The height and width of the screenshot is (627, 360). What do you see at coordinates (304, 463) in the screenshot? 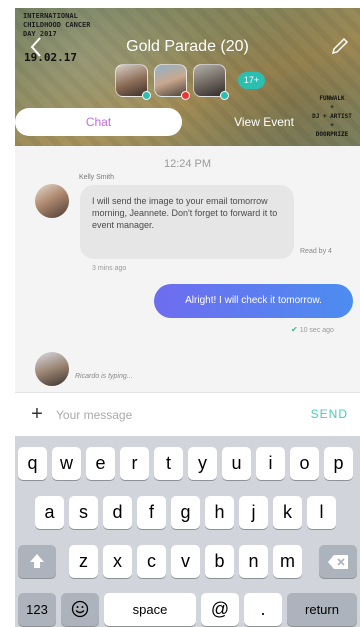
I see `key-o: o` at bounding box center [304, 463].